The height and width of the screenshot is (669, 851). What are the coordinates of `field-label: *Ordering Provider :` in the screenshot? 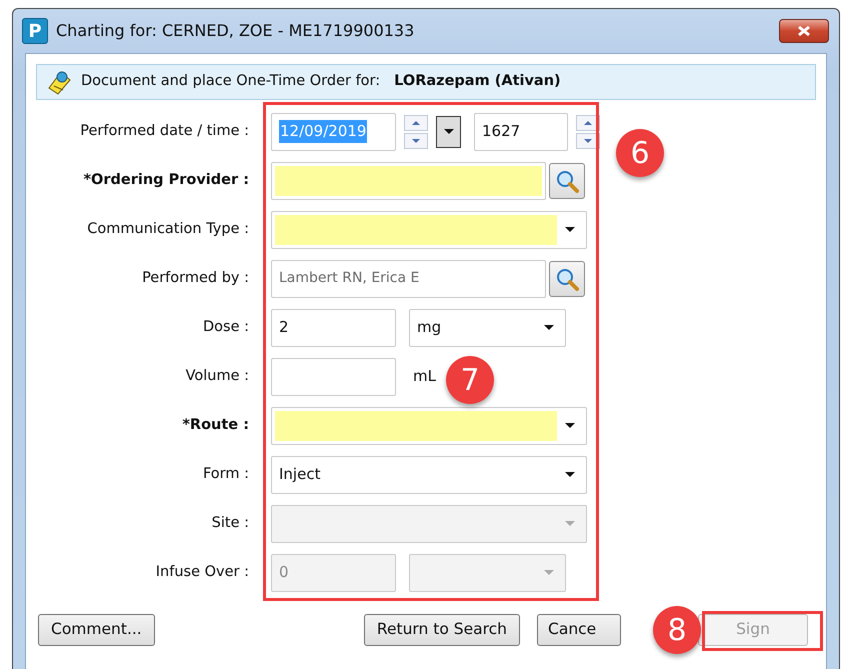 It's located at (166, 180).